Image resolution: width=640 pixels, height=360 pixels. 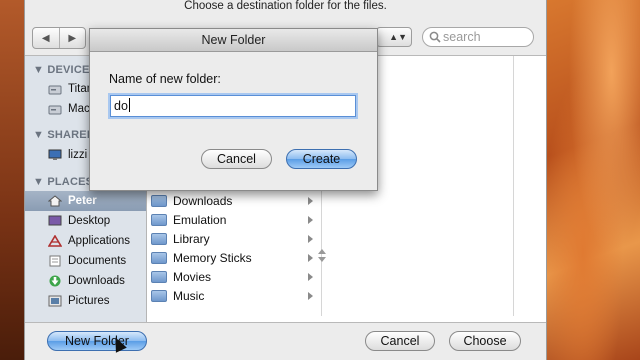 I want to click on applications-icon, so click(x=54, y=241).